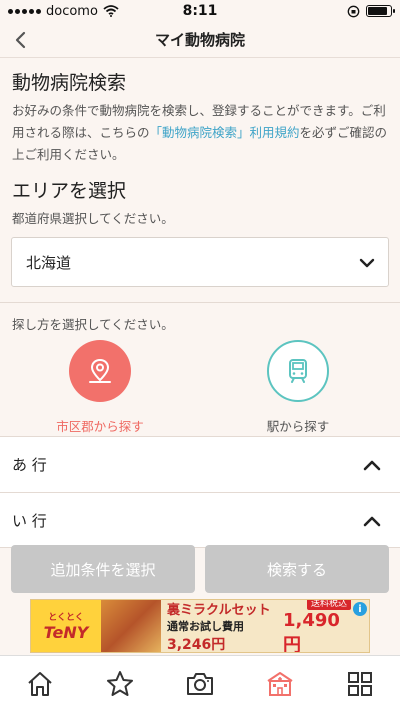  I want to click on status-bar: docomo 8:11, so click(200, 11).